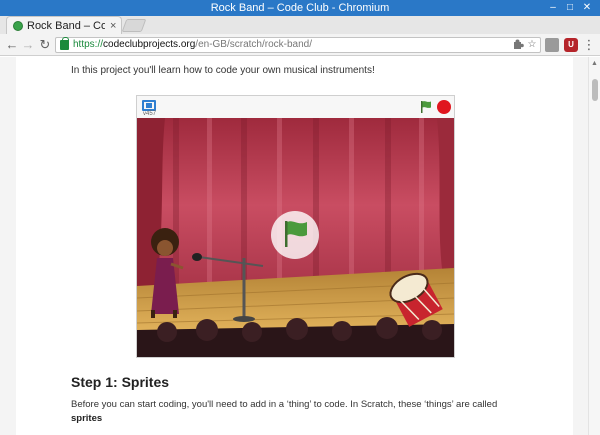 The height and width of the screenshot is (435, 600). I want to click on browser-menu-icon: ⋮, so click(589, 45).